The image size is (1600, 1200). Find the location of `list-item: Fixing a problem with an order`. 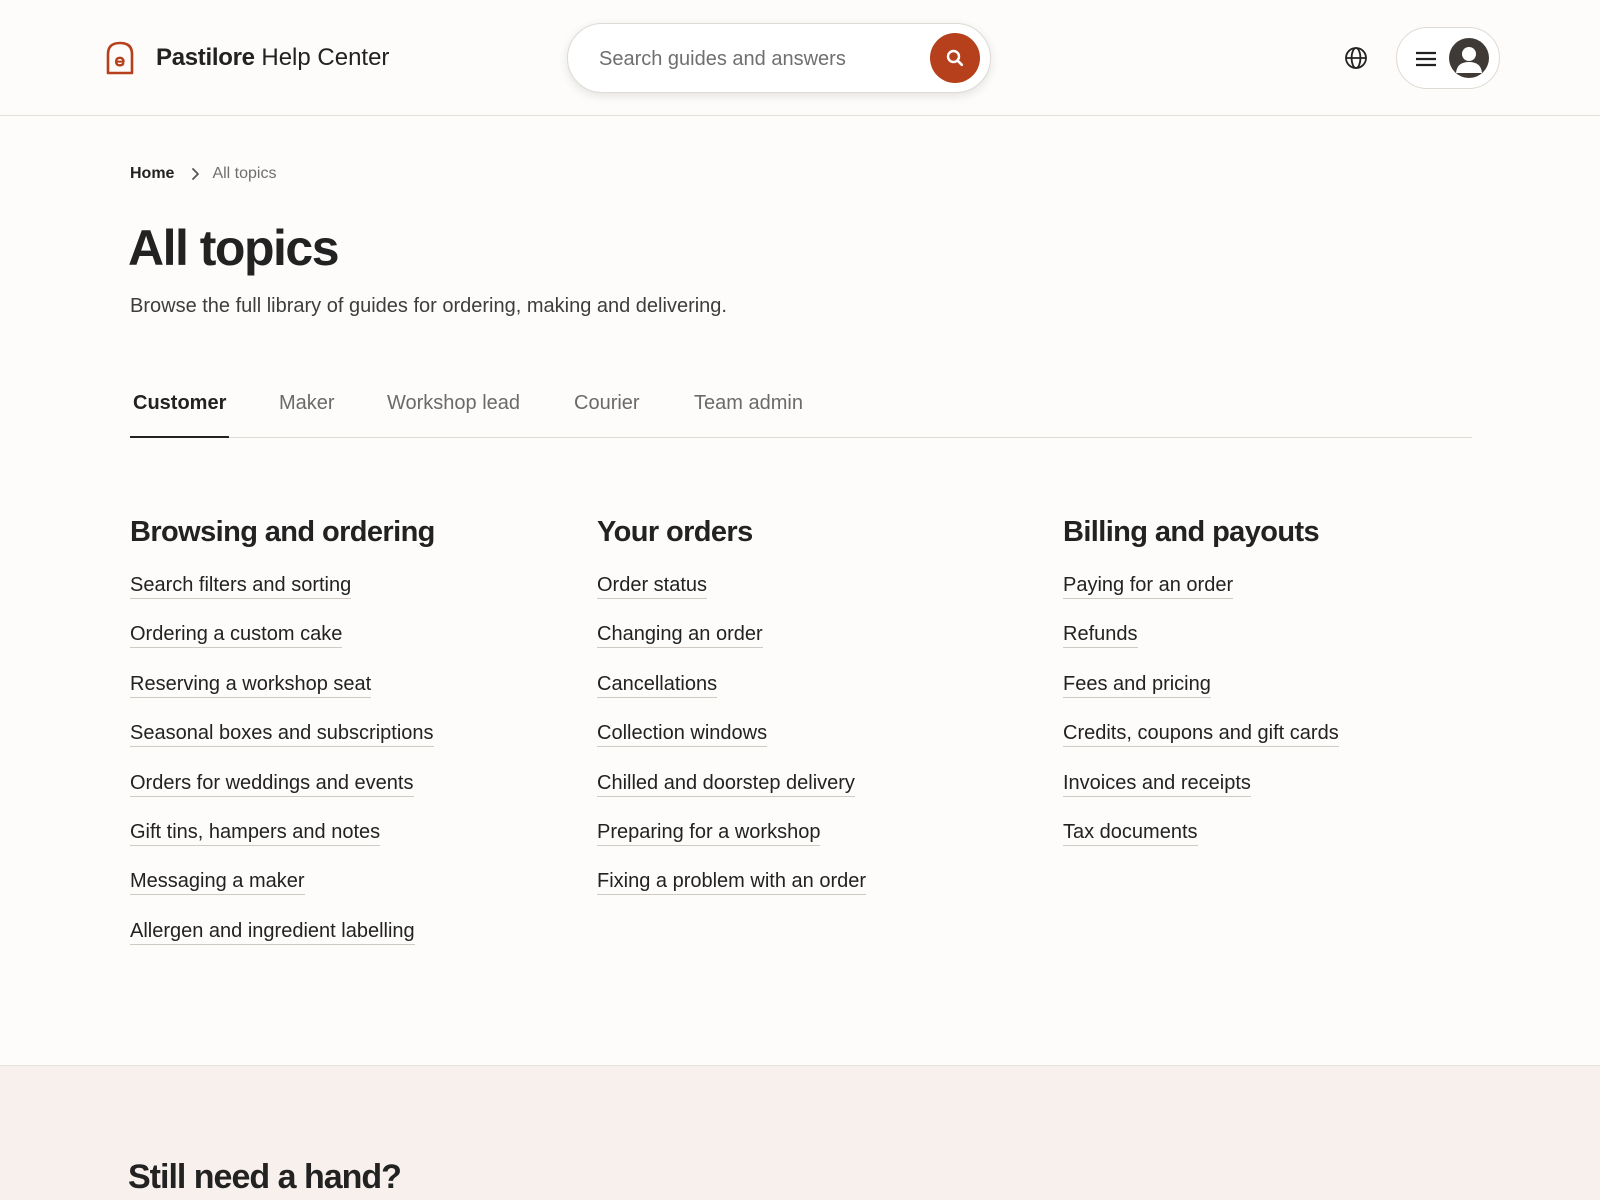

list-item: Fixing a problem with an order is located at coordinates (817, 892).